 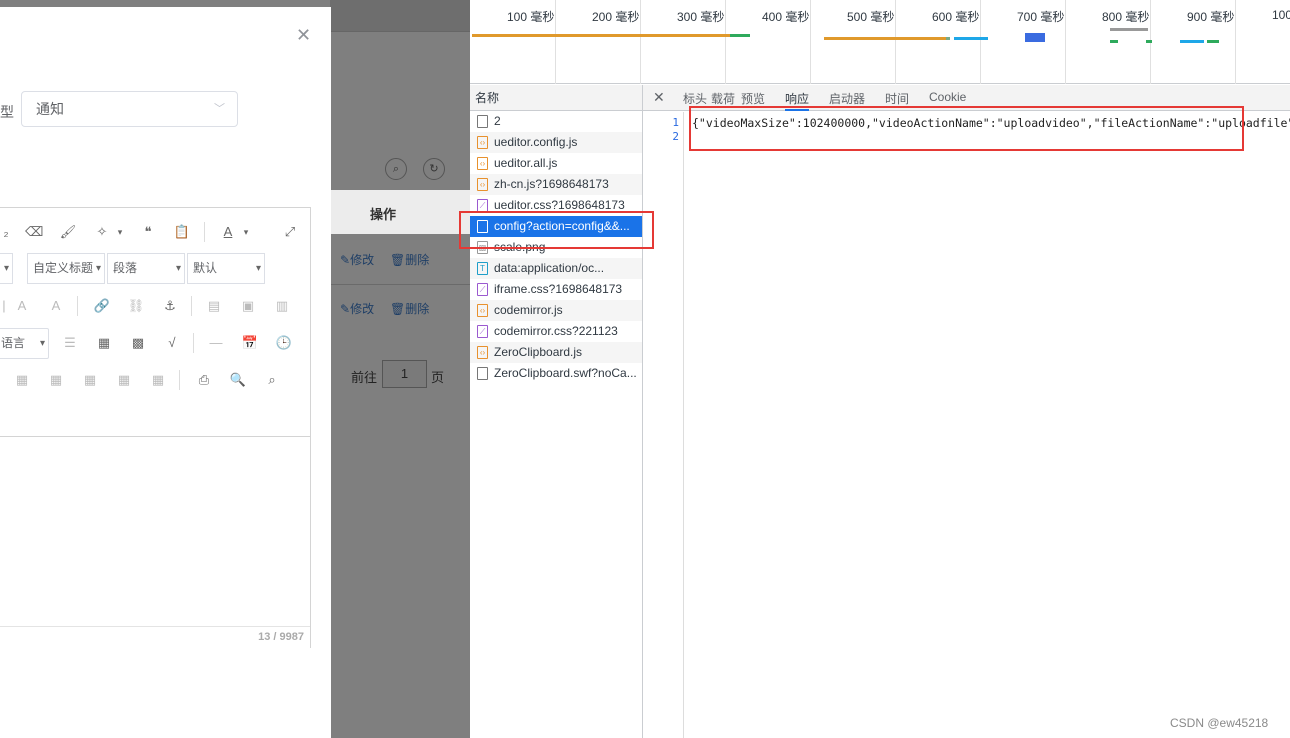 I want to click on link-icon: 🔗, so click(x=102, y=306).